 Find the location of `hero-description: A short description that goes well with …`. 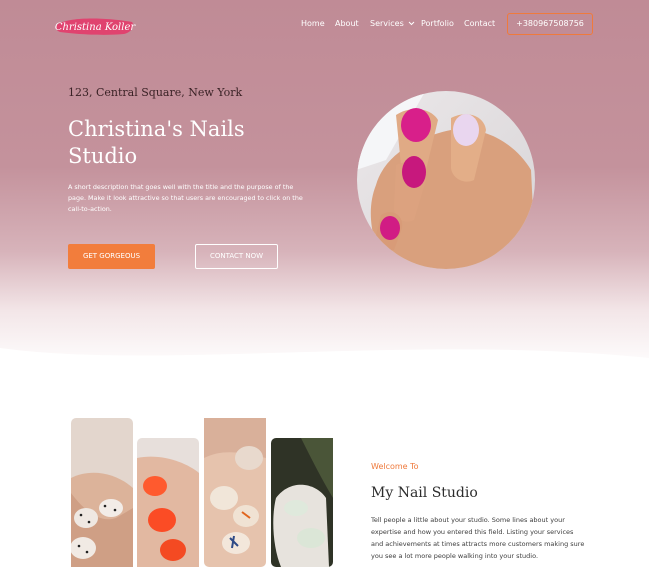

hero-description: A short description that goes well with … is located at coordinates (185, 198).